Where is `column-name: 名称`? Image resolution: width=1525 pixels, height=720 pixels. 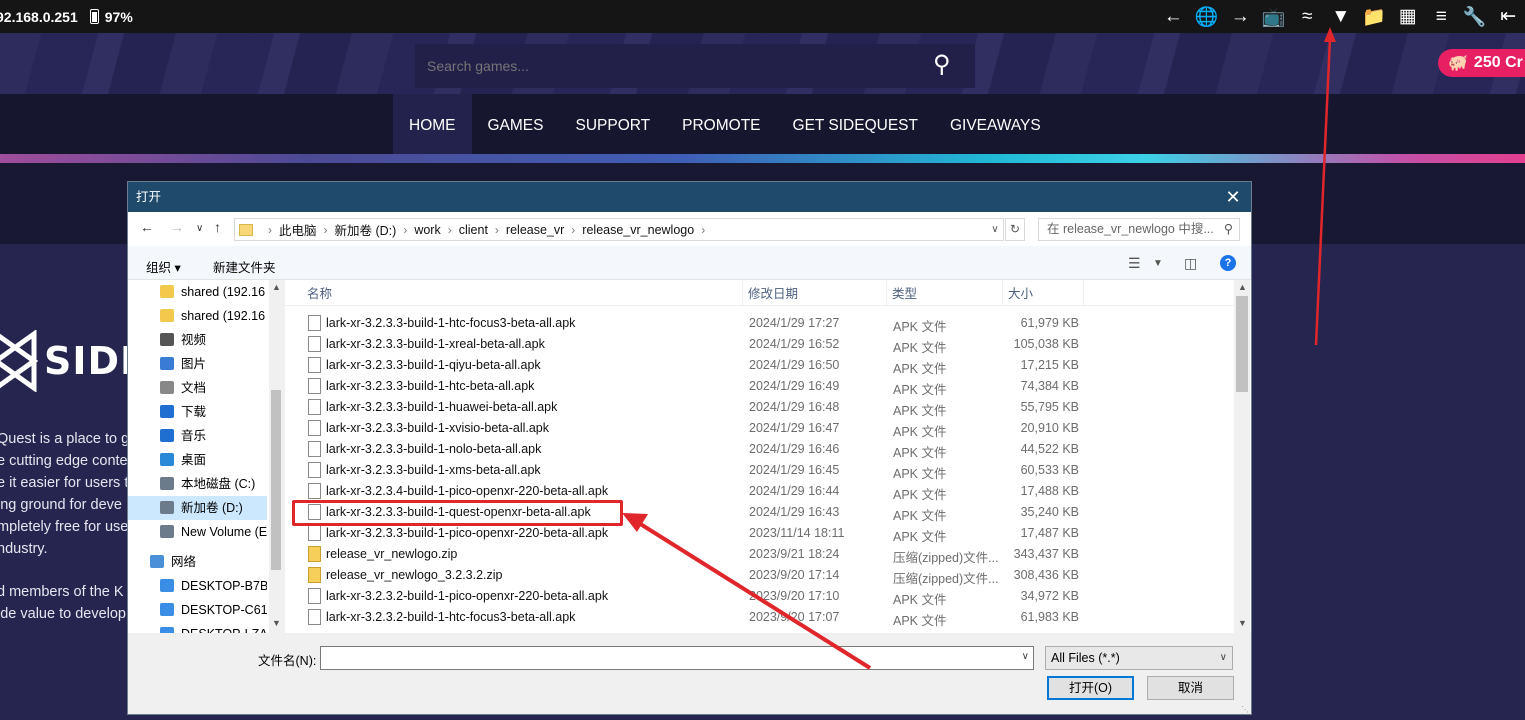 column-name: 名称 is located at coordinates (523, 293).